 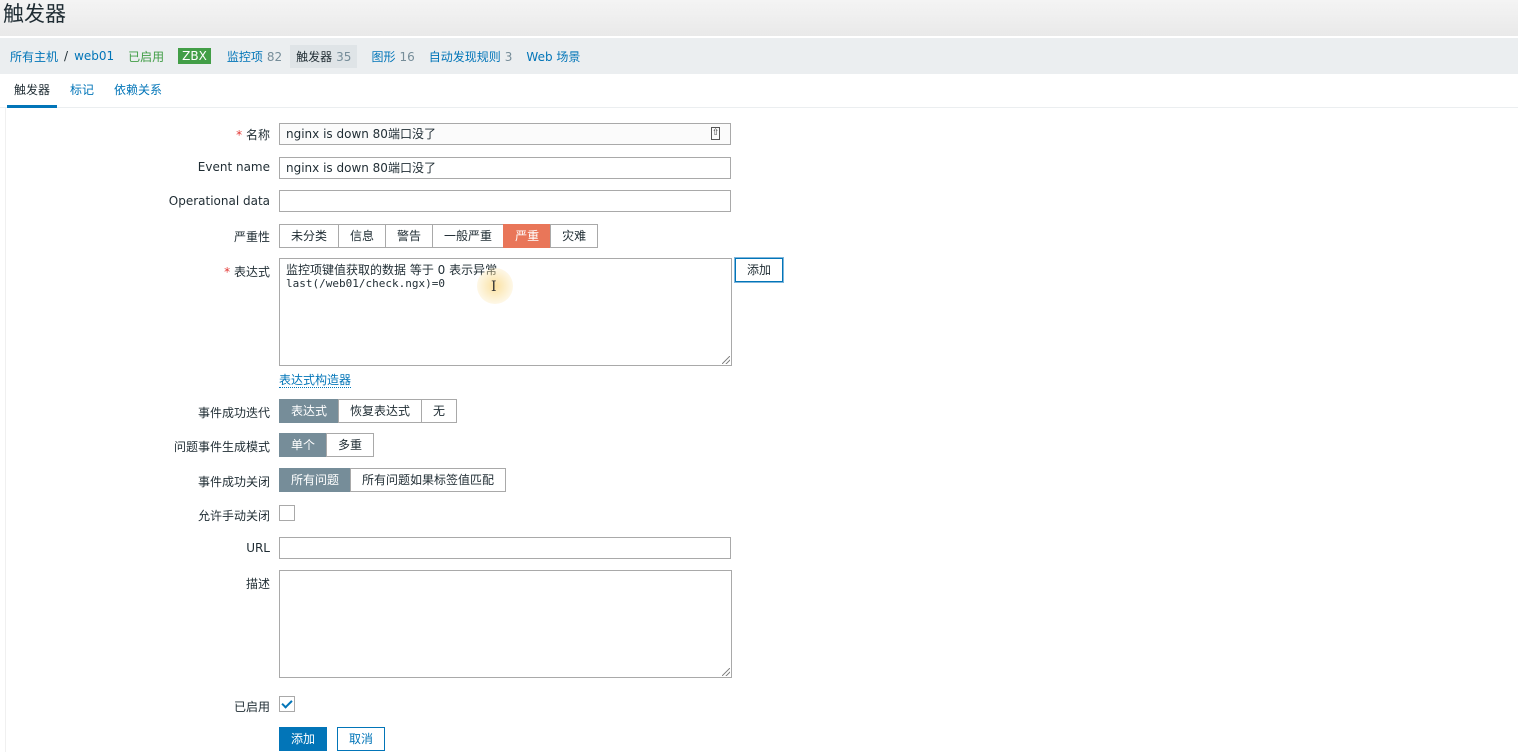 What do you see at coordinates (233, 413) in the screenshot?
I see `ok-event-label: 事件成功迭代` at bounding box center [233, 413].